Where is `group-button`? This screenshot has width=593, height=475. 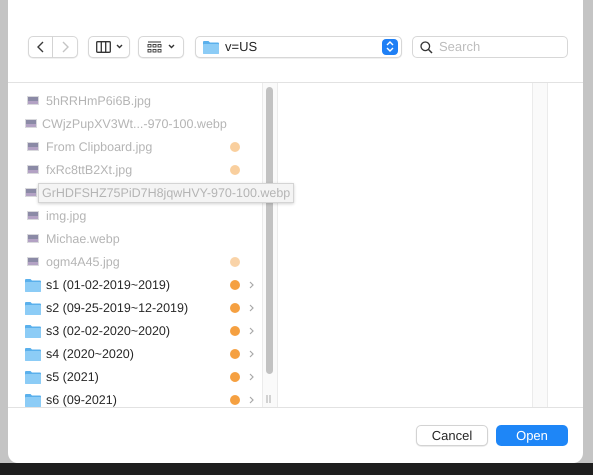 group-button is located at coordinates (161, 47).